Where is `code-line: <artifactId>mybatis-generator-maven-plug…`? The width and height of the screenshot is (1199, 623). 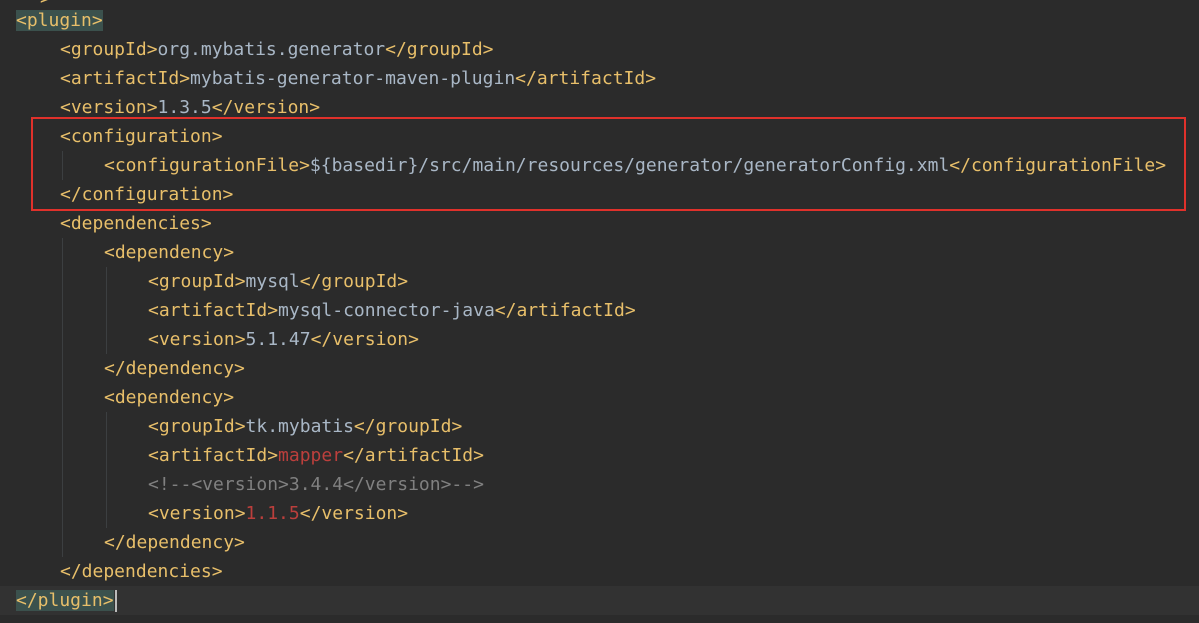
code-line: <artifactId>mybatis-generator-maven-plug… is located at coordinates (599, 78).